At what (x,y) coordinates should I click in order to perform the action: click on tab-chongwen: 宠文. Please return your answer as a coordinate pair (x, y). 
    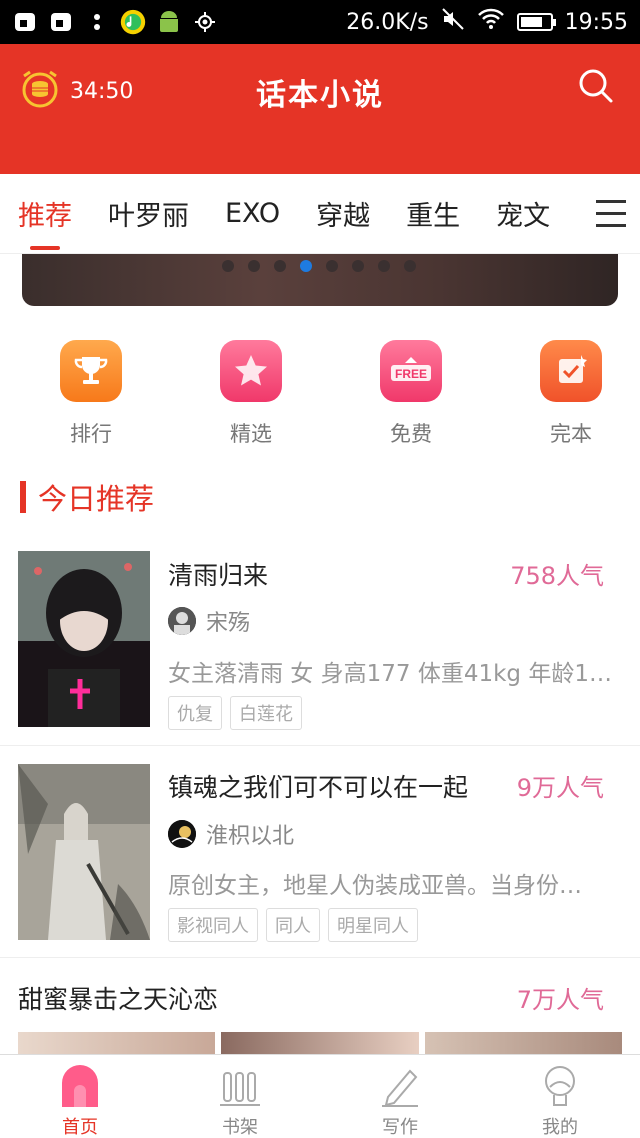
    Looking at the image, I should click on (523, 214).